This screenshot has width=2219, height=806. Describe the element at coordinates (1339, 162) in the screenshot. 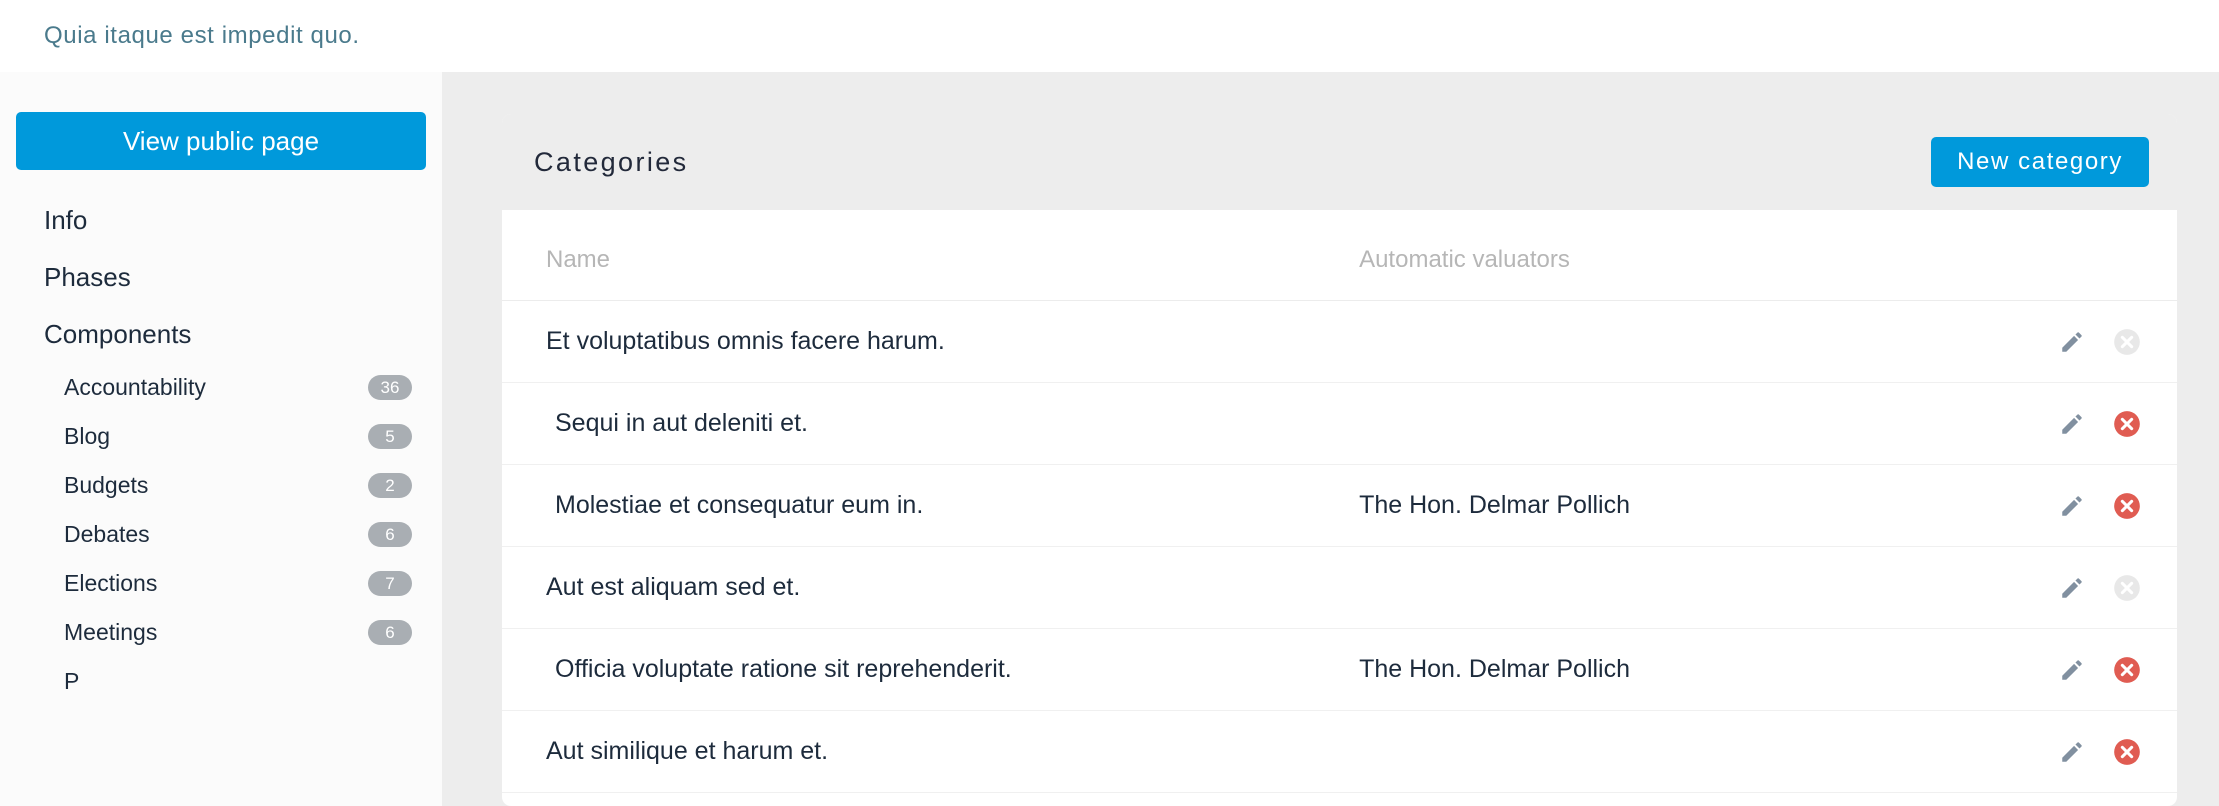

I see `card-header: Categories New category` at that location.